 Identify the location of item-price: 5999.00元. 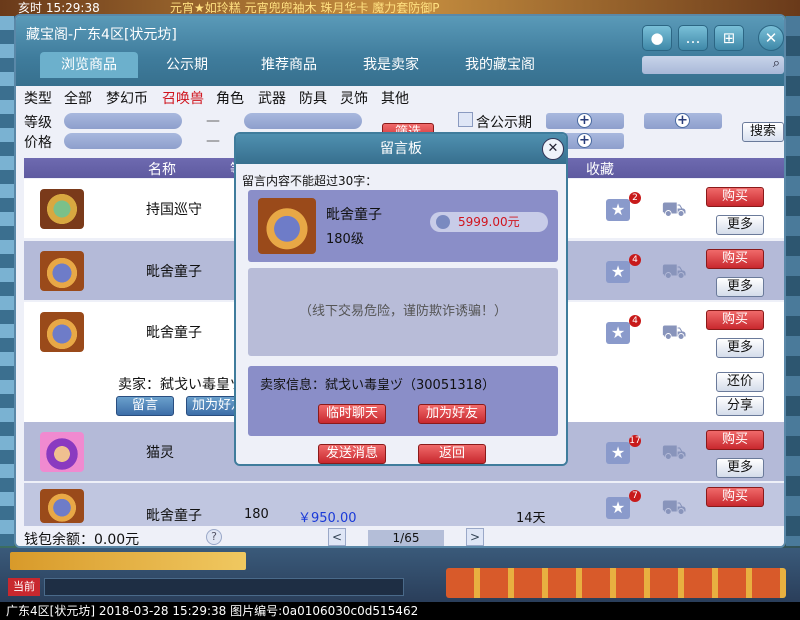
(489, 222).